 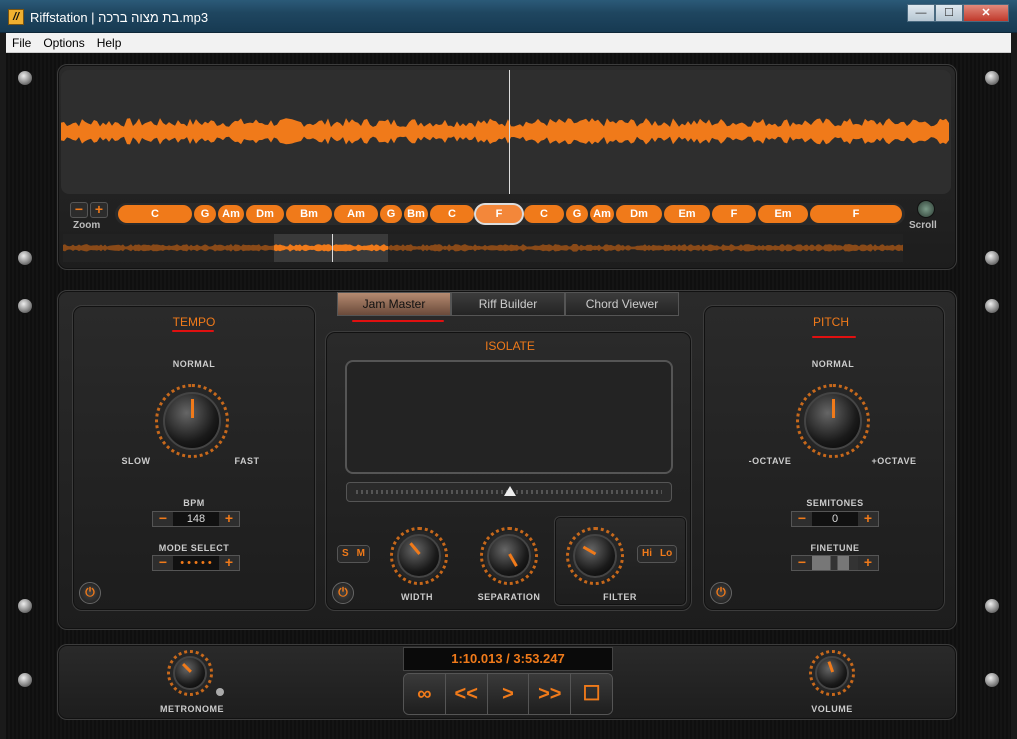 What do you see at coordinates (666, 554) in the screenshot?
I see `filter-lo-button: Lo` at bounding box center [666, 554].